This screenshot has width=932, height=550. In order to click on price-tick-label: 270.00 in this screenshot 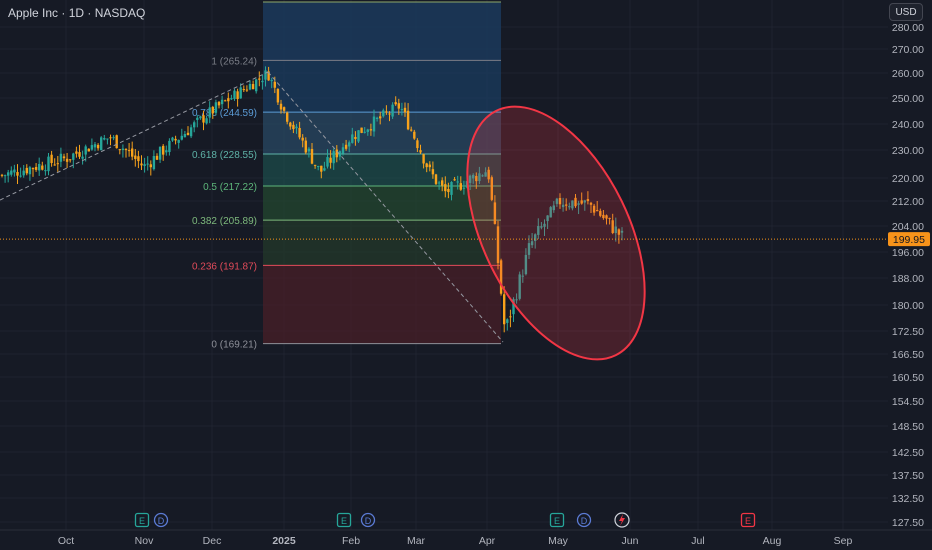, I will do `click(908, 50)`.